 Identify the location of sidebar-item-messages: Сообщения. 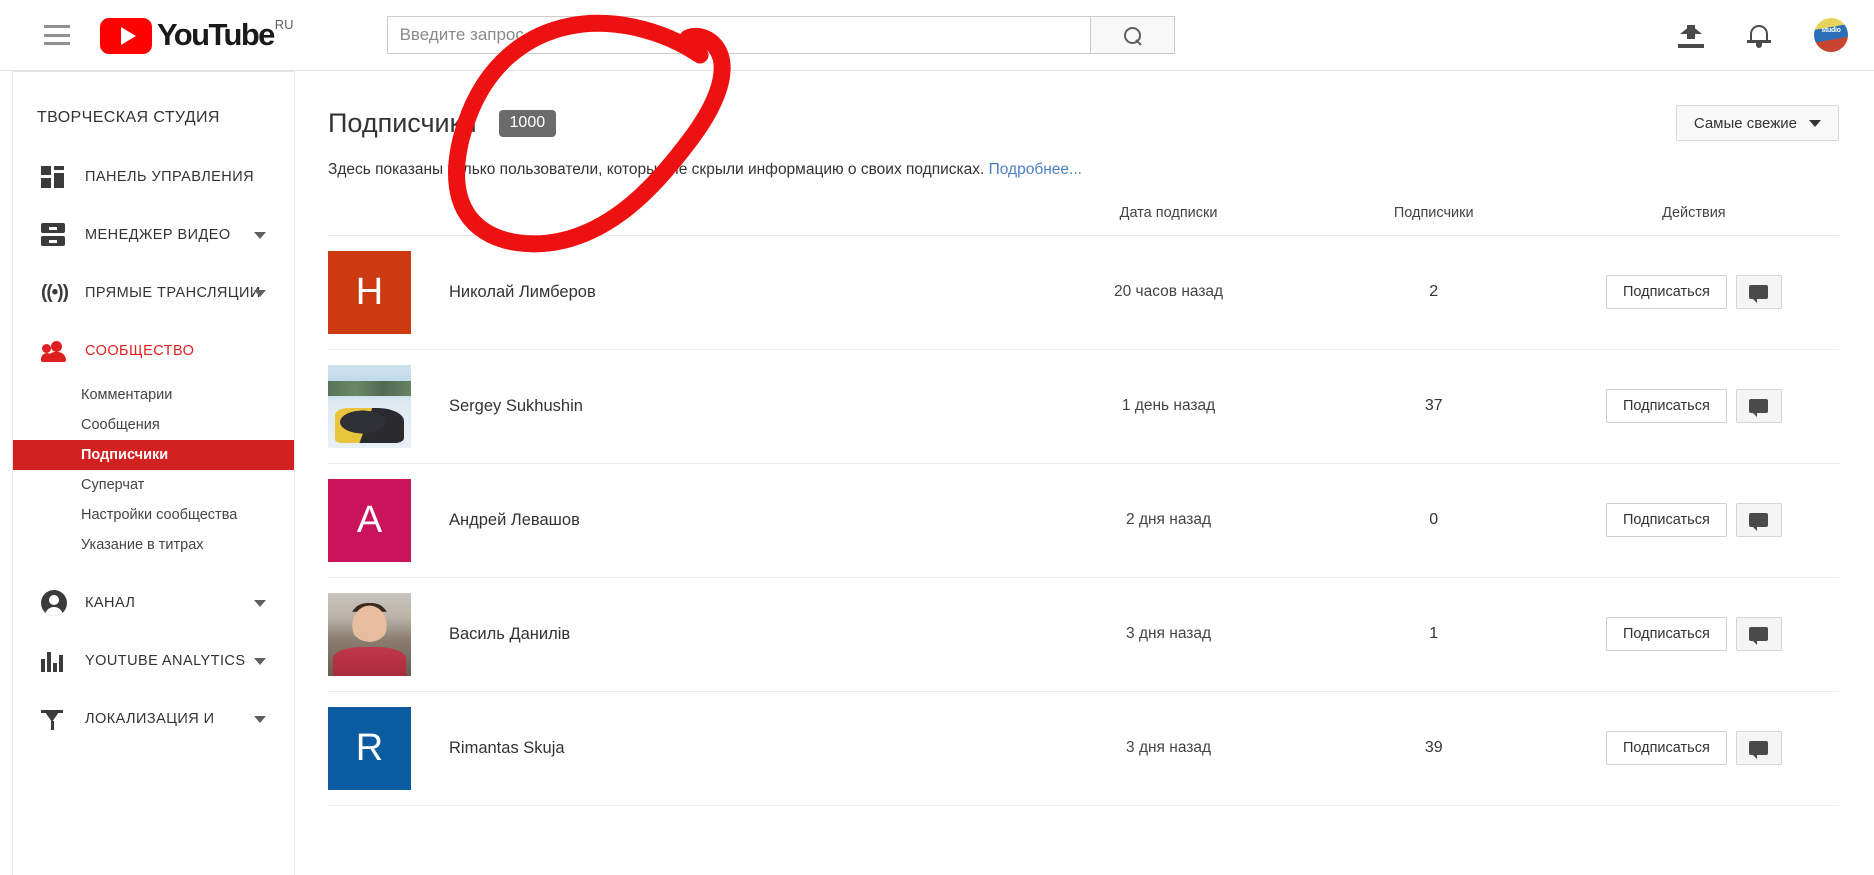
(153, 425).